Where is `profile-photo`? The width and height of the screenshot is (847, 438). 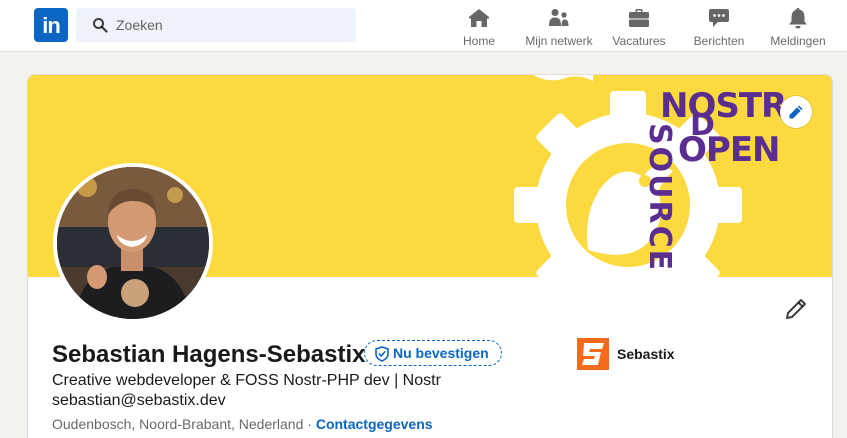 profile-photo is located at coordinates (133, 243).